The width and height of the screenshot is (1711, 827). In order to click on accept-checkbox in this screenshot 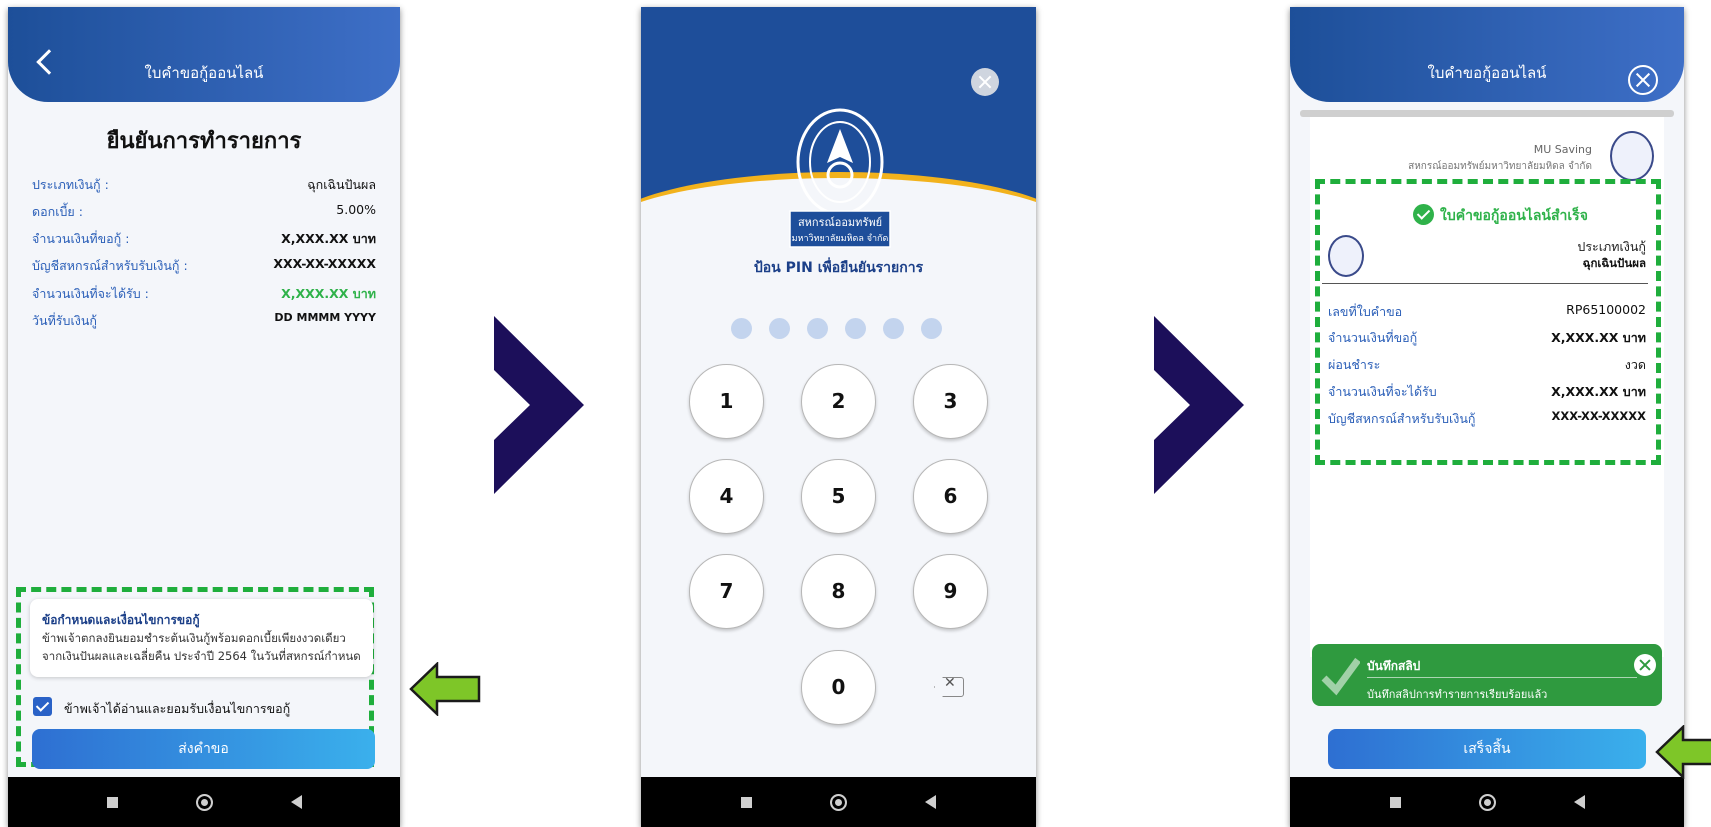, I will do `click(42, 706)`.